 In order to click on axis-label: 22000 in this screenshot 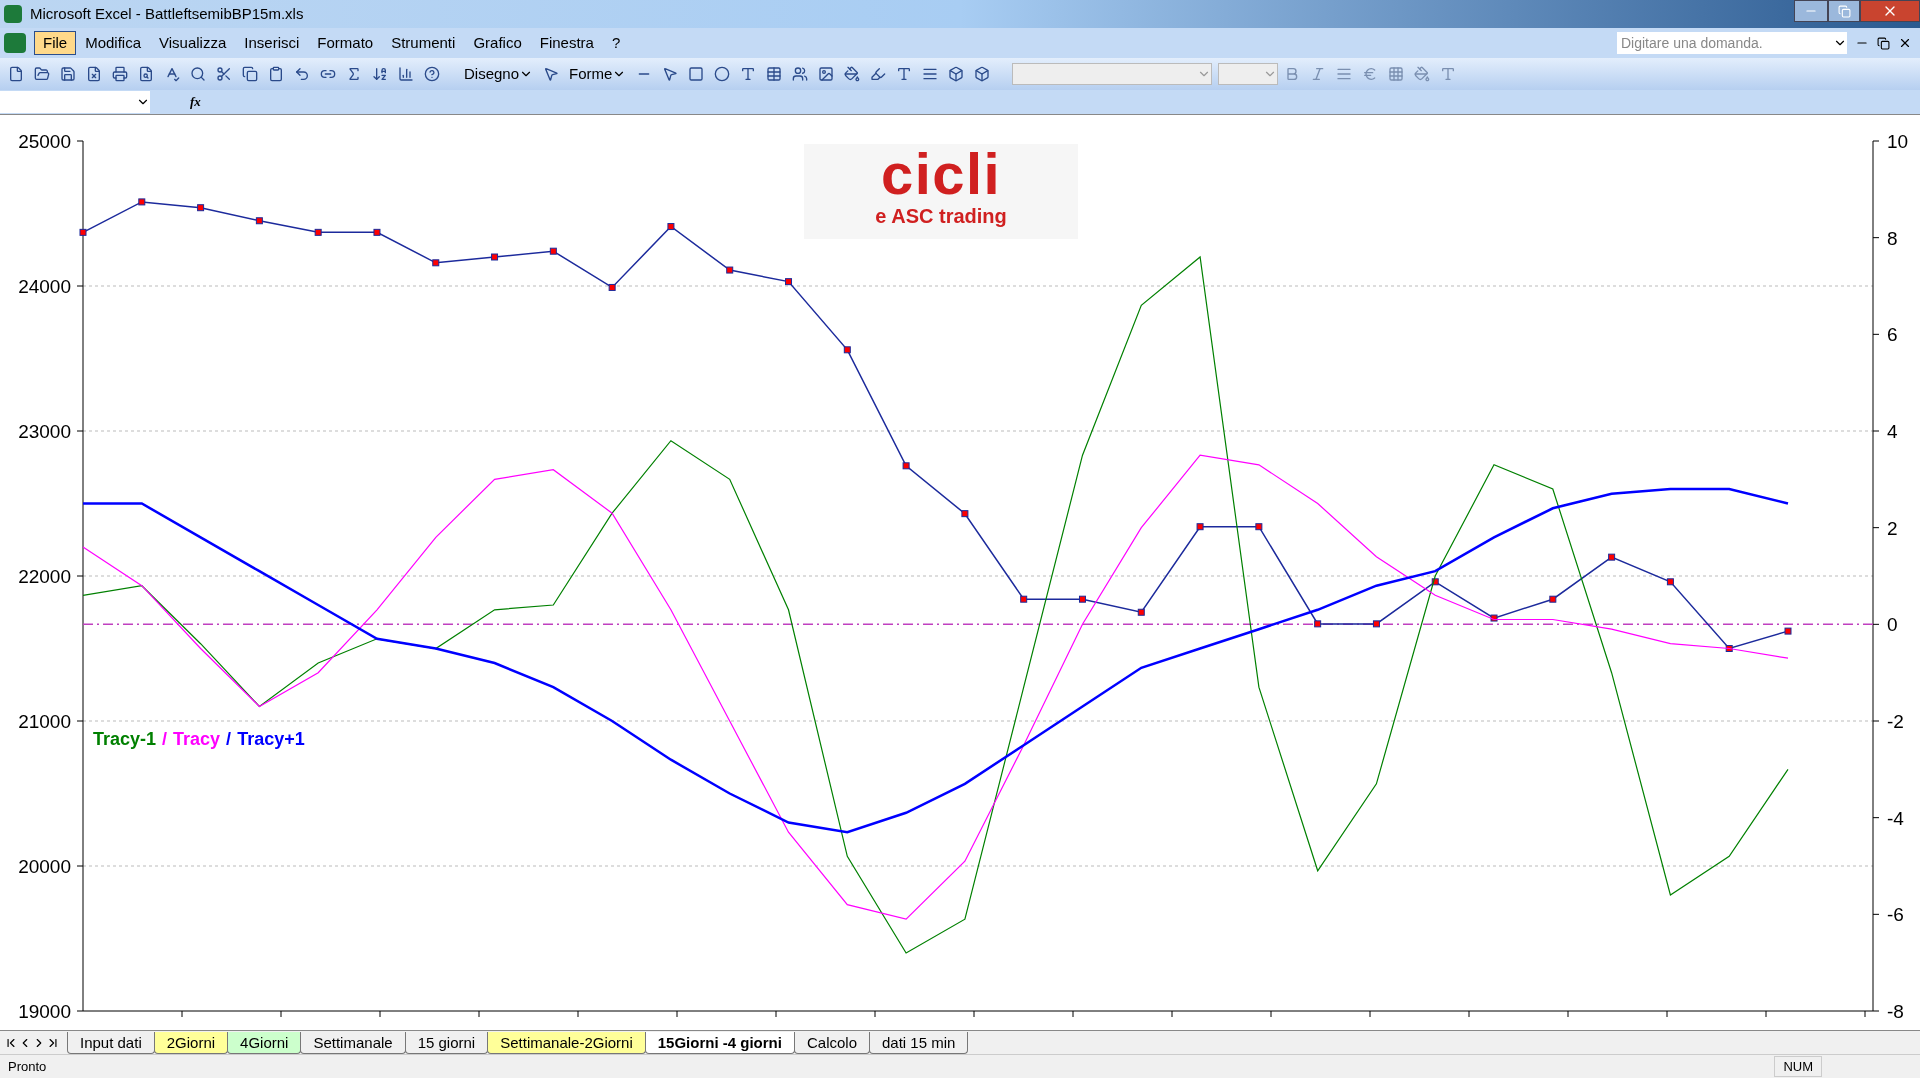, I will do `click(44, 576)`.